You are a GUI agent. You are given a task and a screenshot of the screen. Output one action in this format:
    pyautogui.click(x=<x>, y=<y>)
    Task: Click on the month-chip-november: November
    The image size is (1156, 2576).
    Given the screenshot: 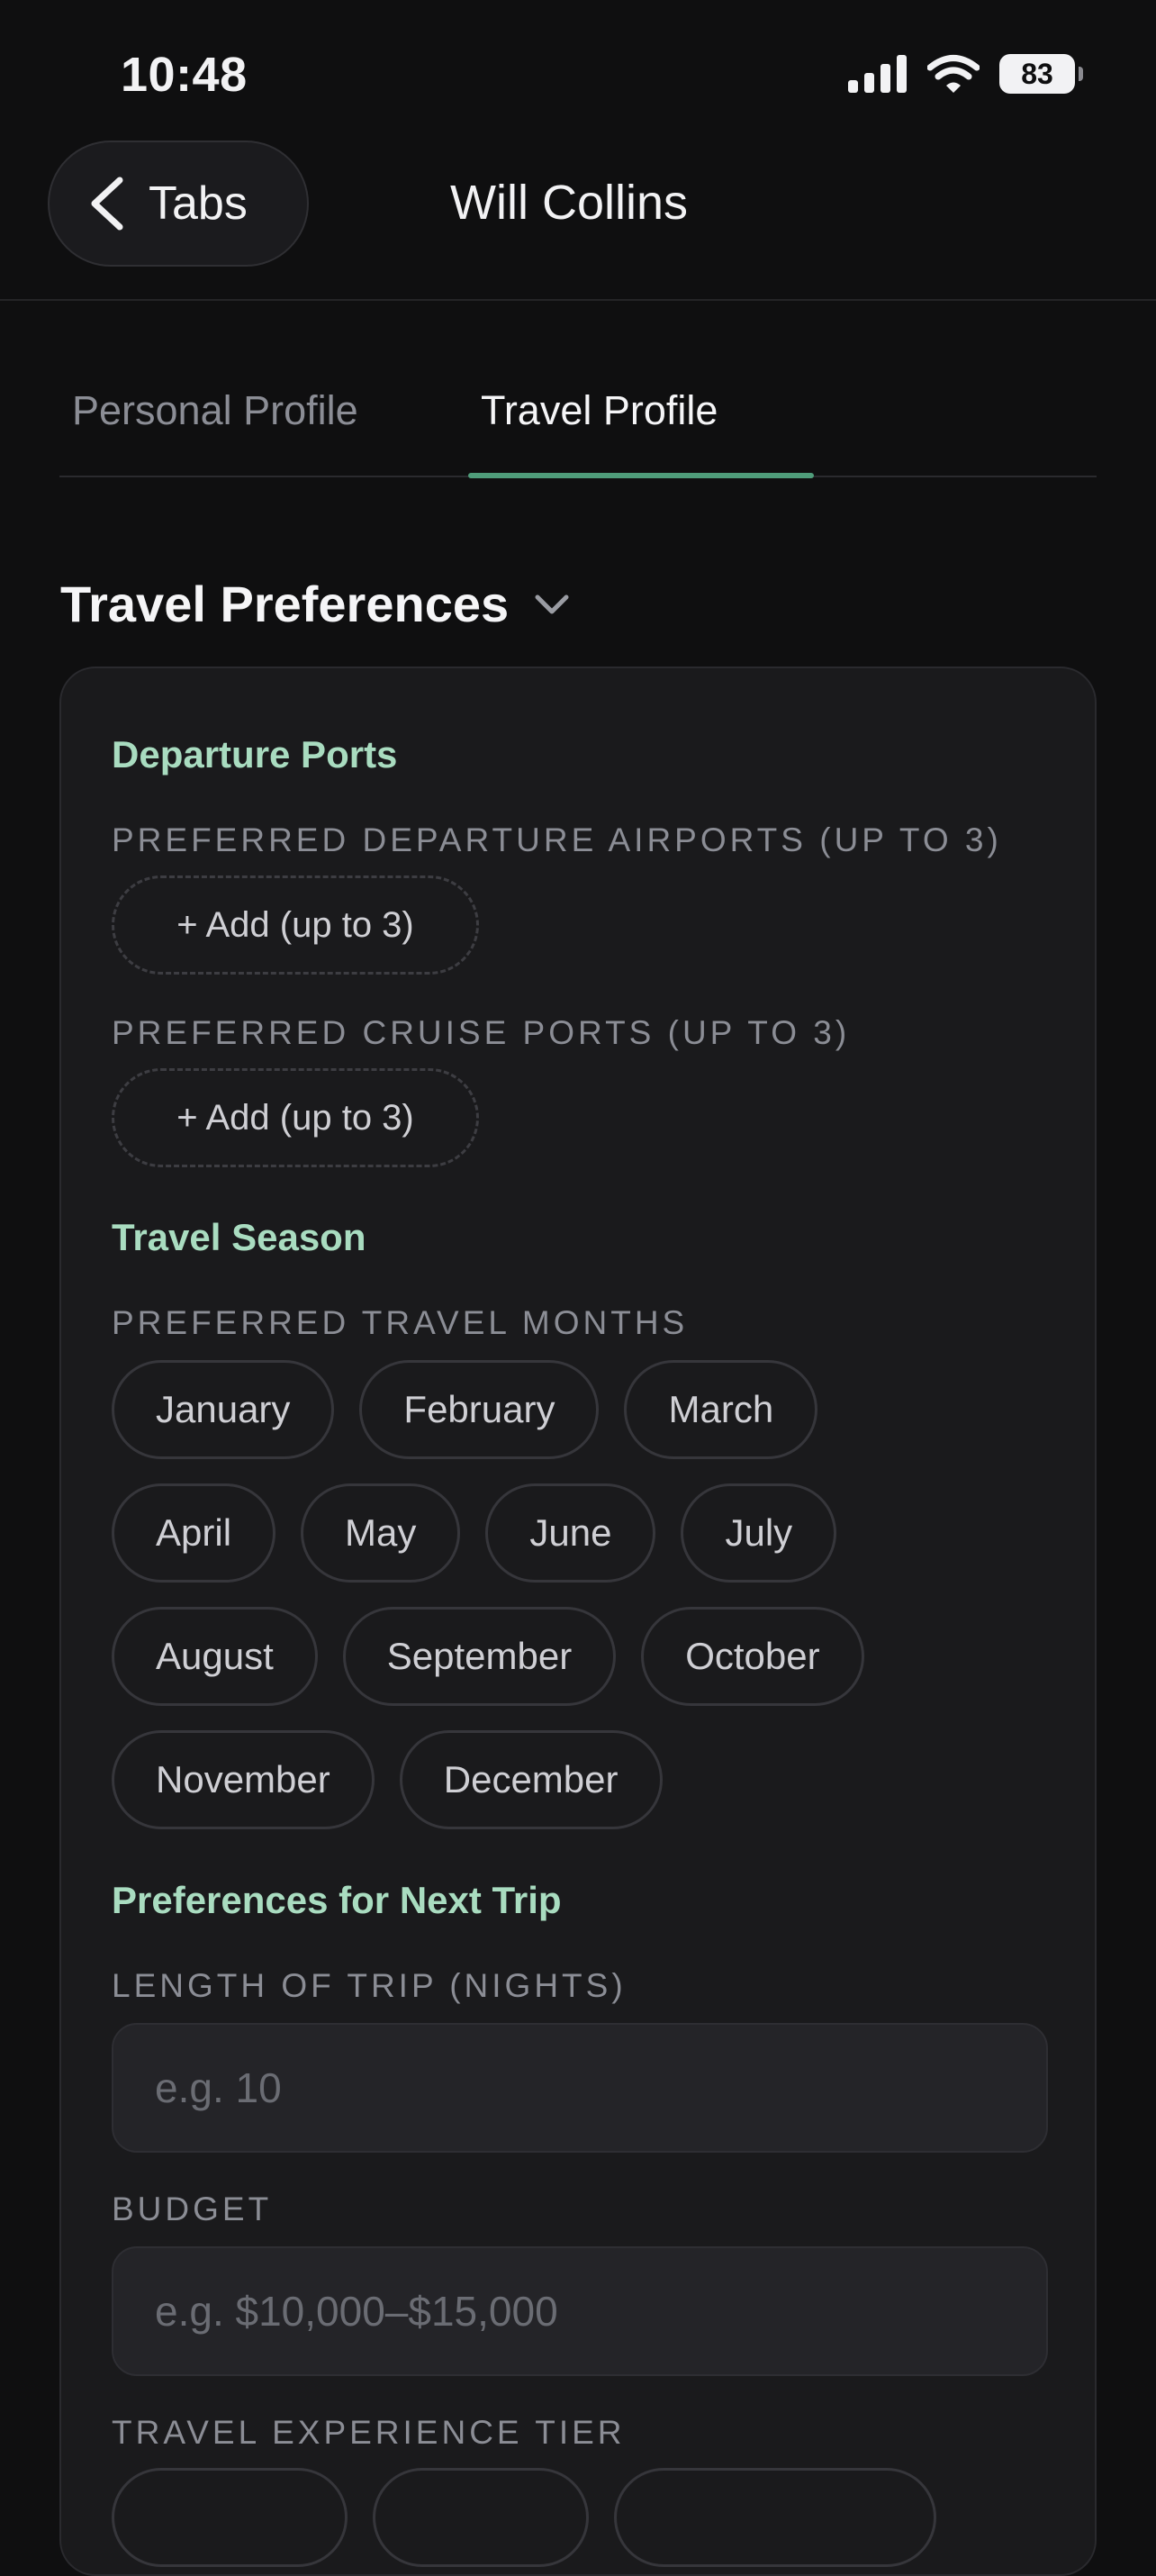 What is the action you would take?
    pyautogui.click(x=243, y=1779)
    